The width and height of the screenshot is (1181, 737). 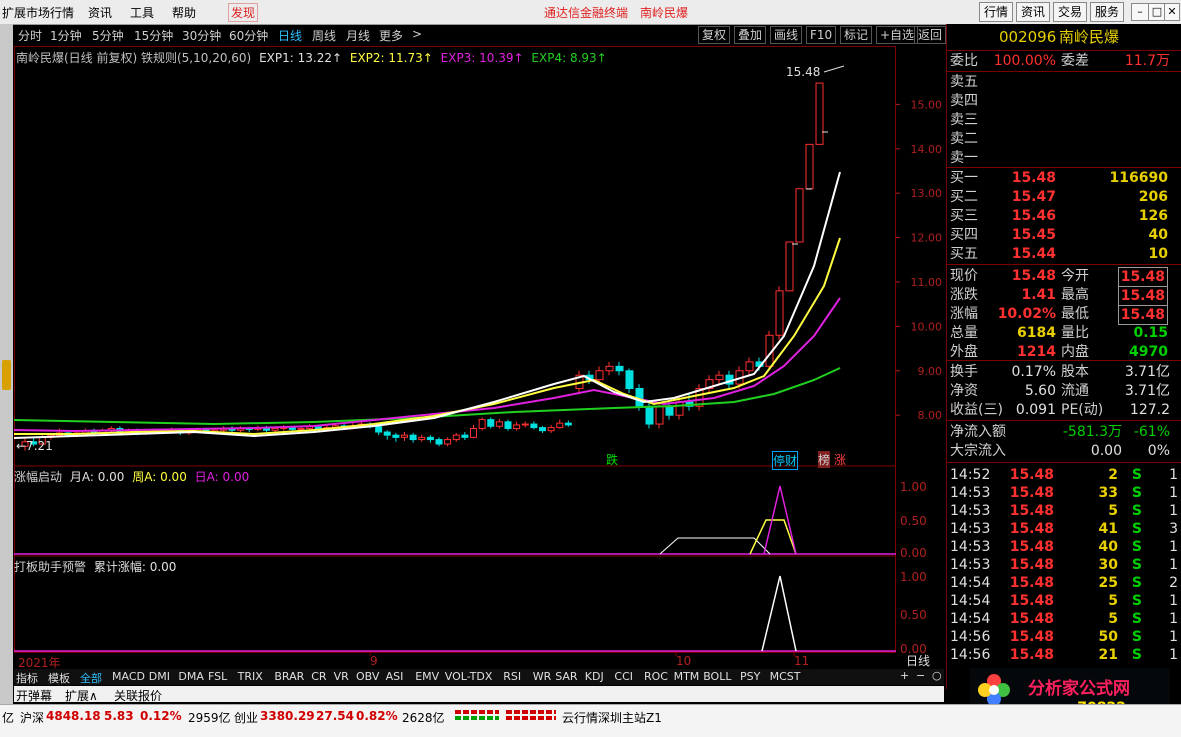 What do you see at coordinates (318, 676) in the screenshot?
I see `indicator-tab: CR` at bounding box center [318, 676].